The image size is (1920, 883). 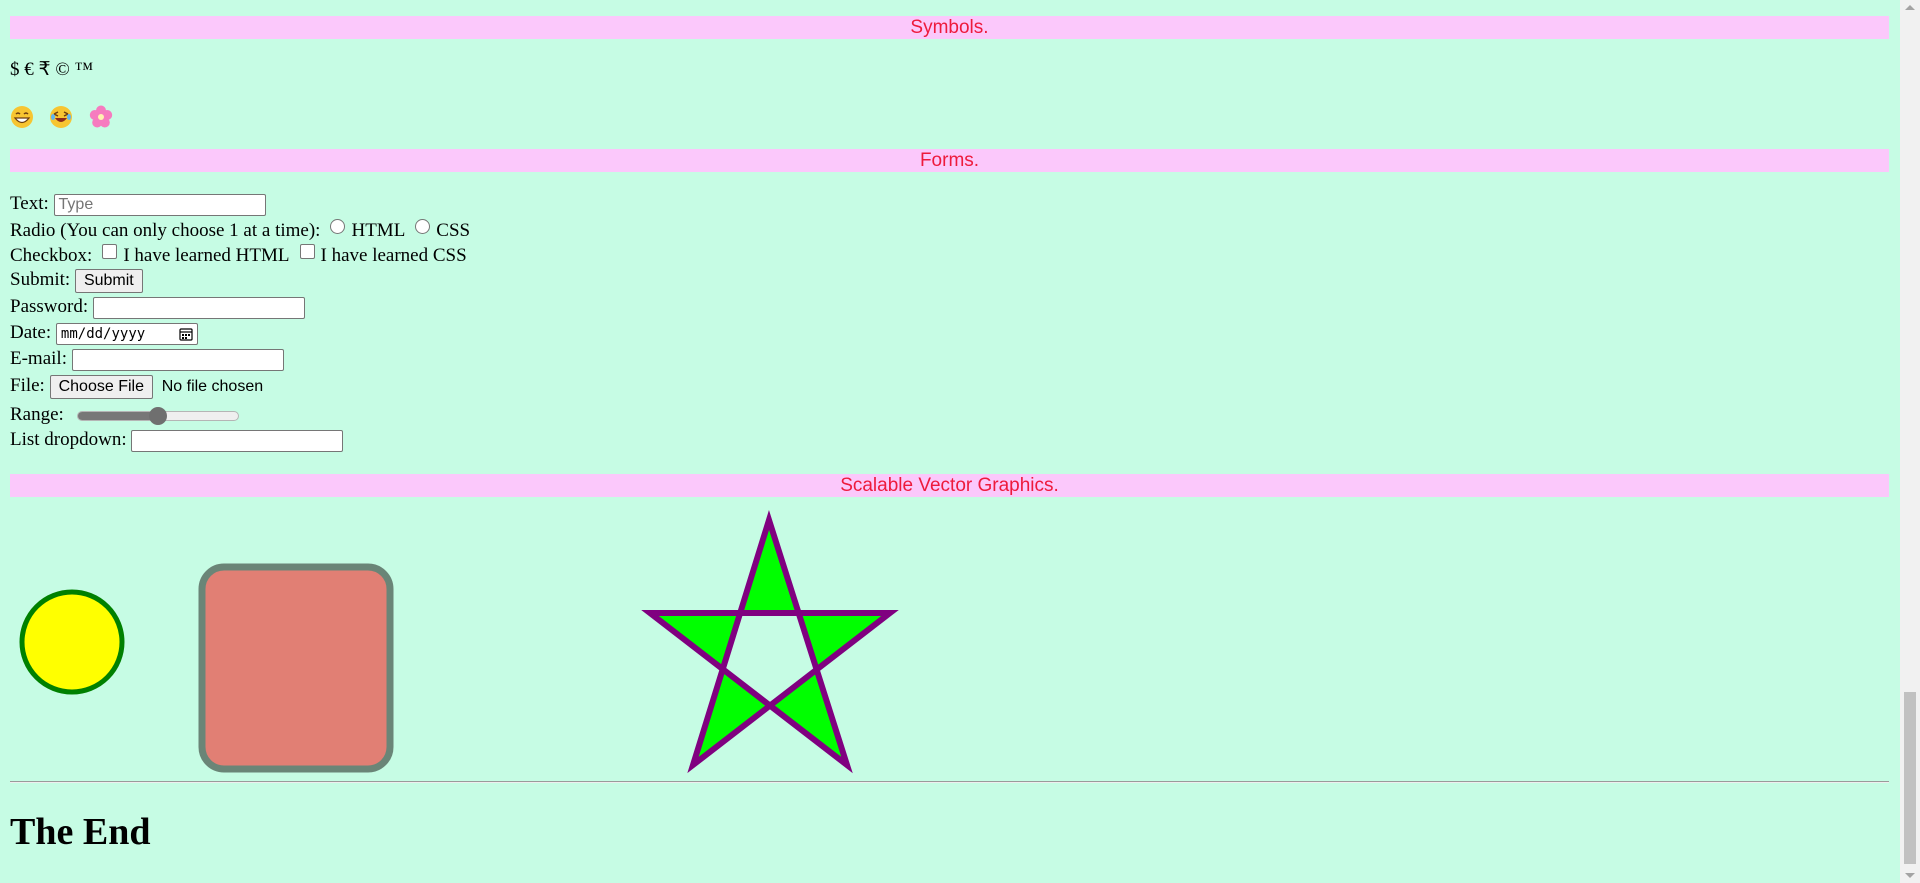 I want to click on password-label: Password:, so click(x=49, y=306).